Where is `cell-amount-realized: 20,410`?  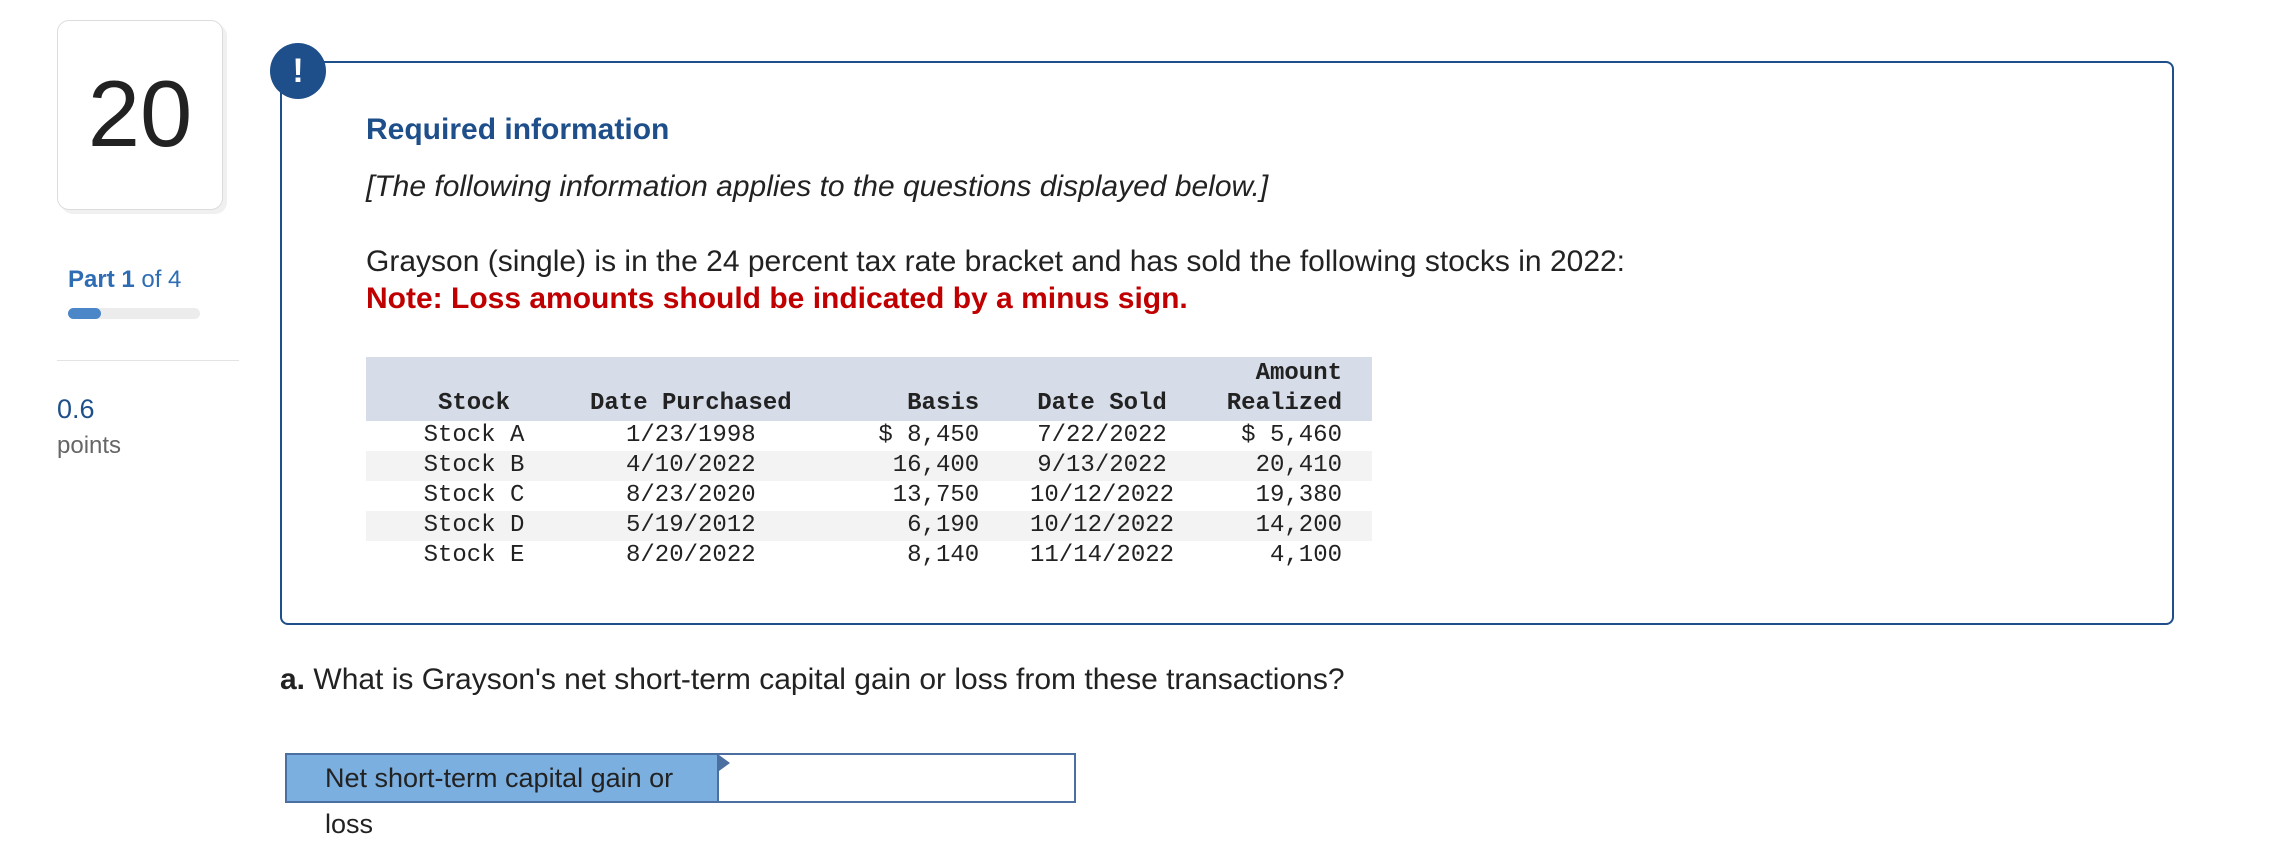 cell-amount-realized: 20,410 is located at coordinates (1298, 465).